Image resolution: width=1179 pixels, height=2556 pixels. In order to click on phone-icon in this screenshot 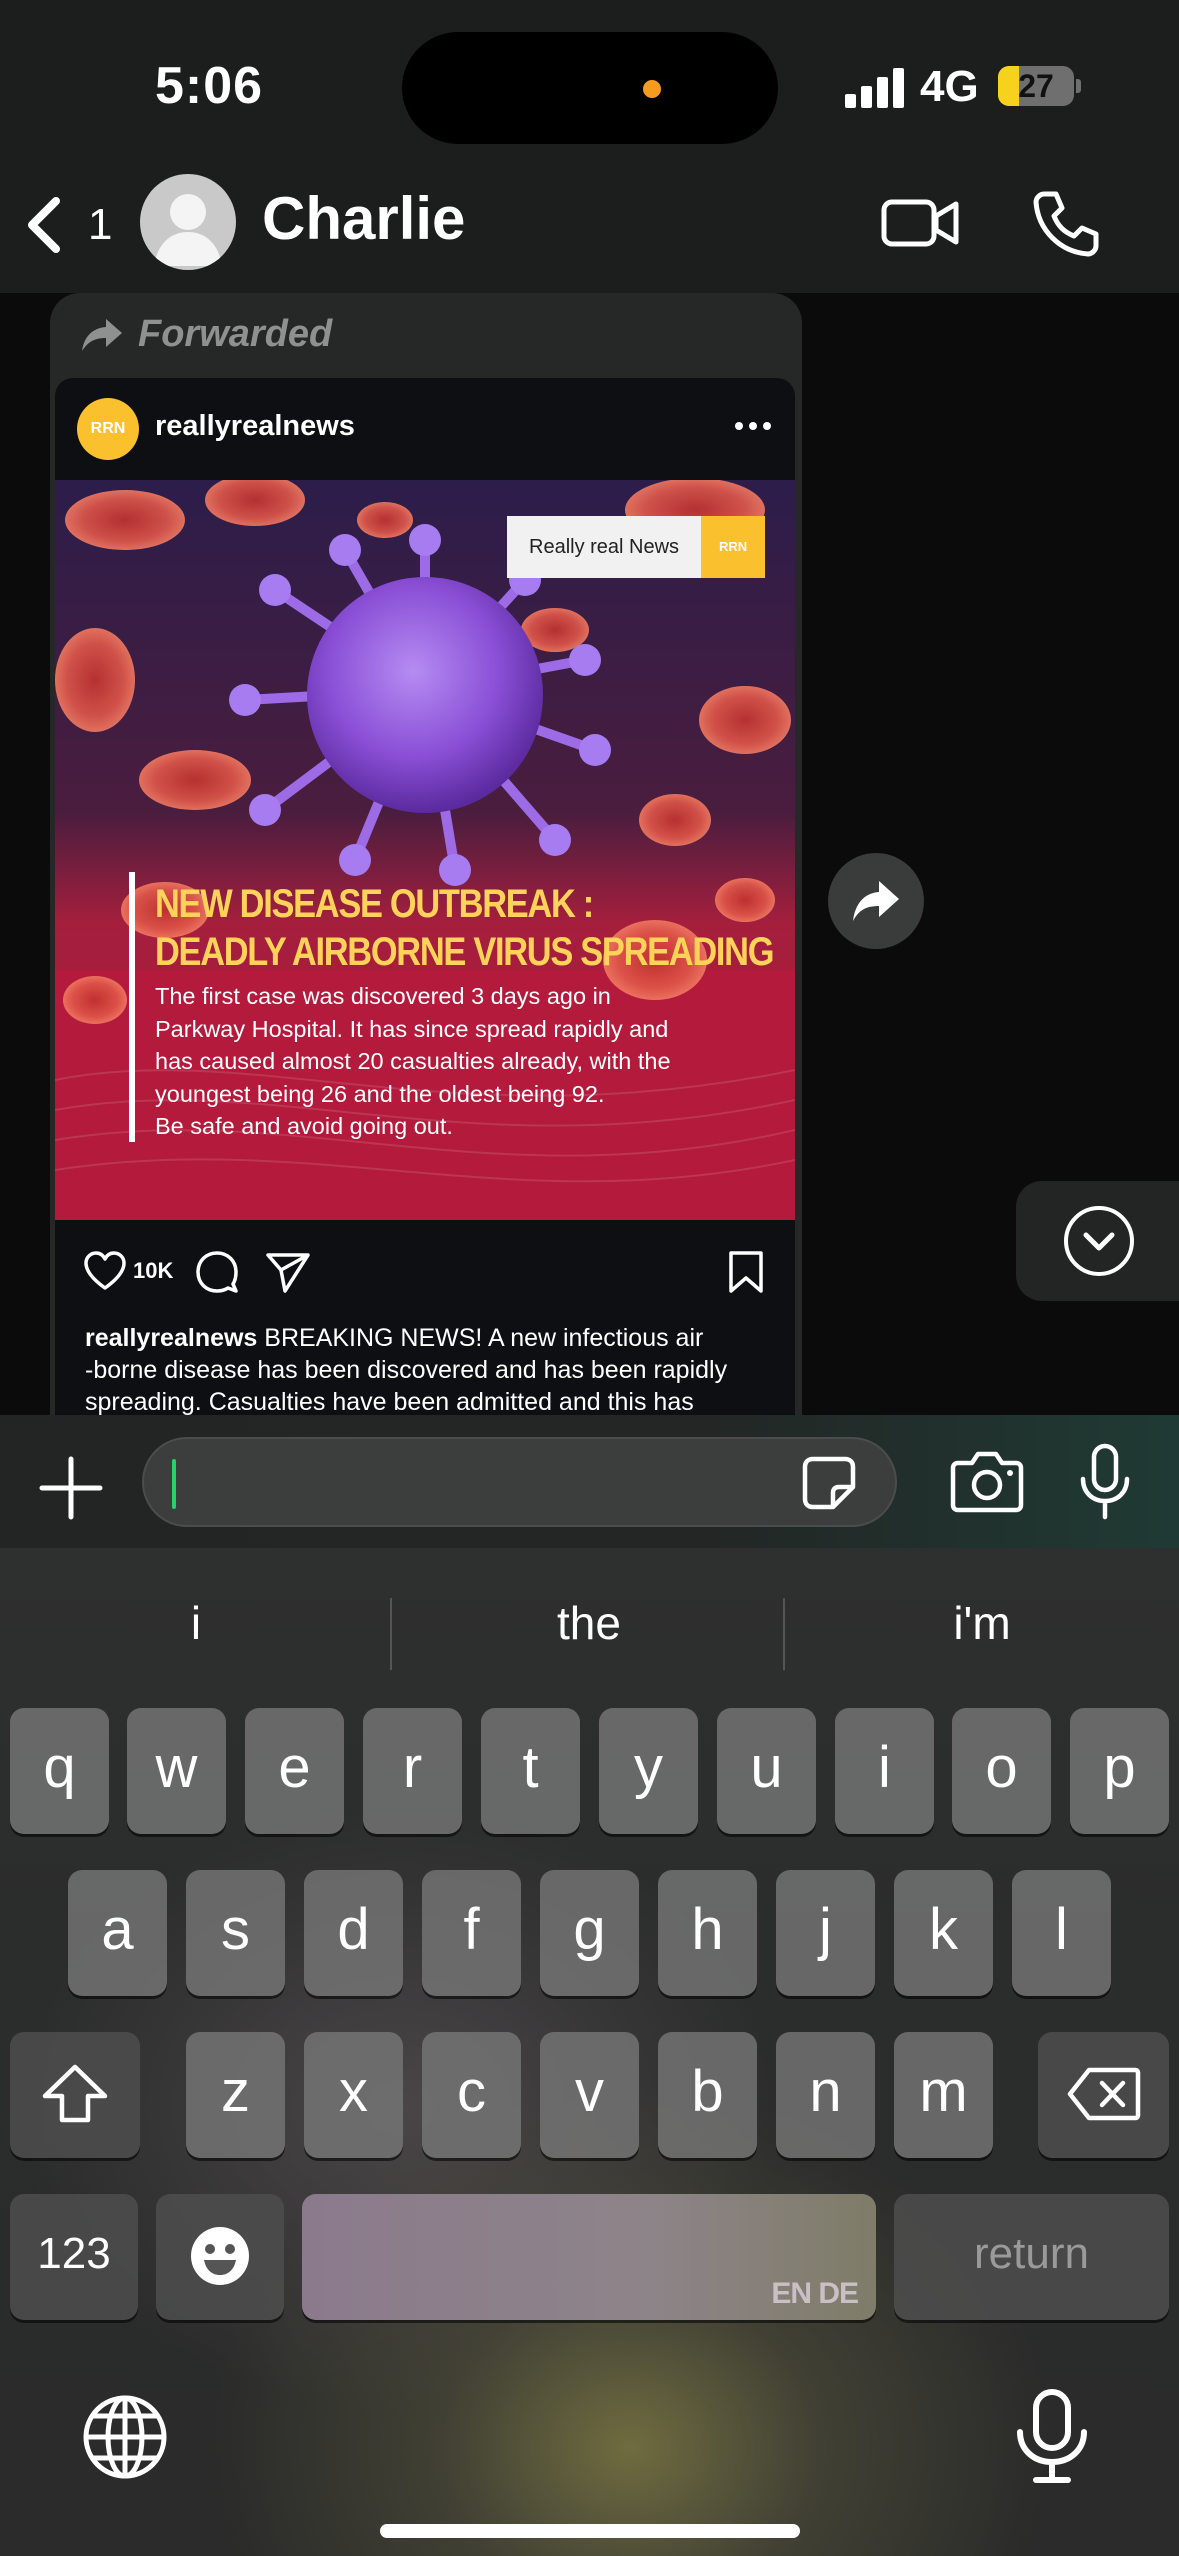, I will do `click(1065, 223)`.